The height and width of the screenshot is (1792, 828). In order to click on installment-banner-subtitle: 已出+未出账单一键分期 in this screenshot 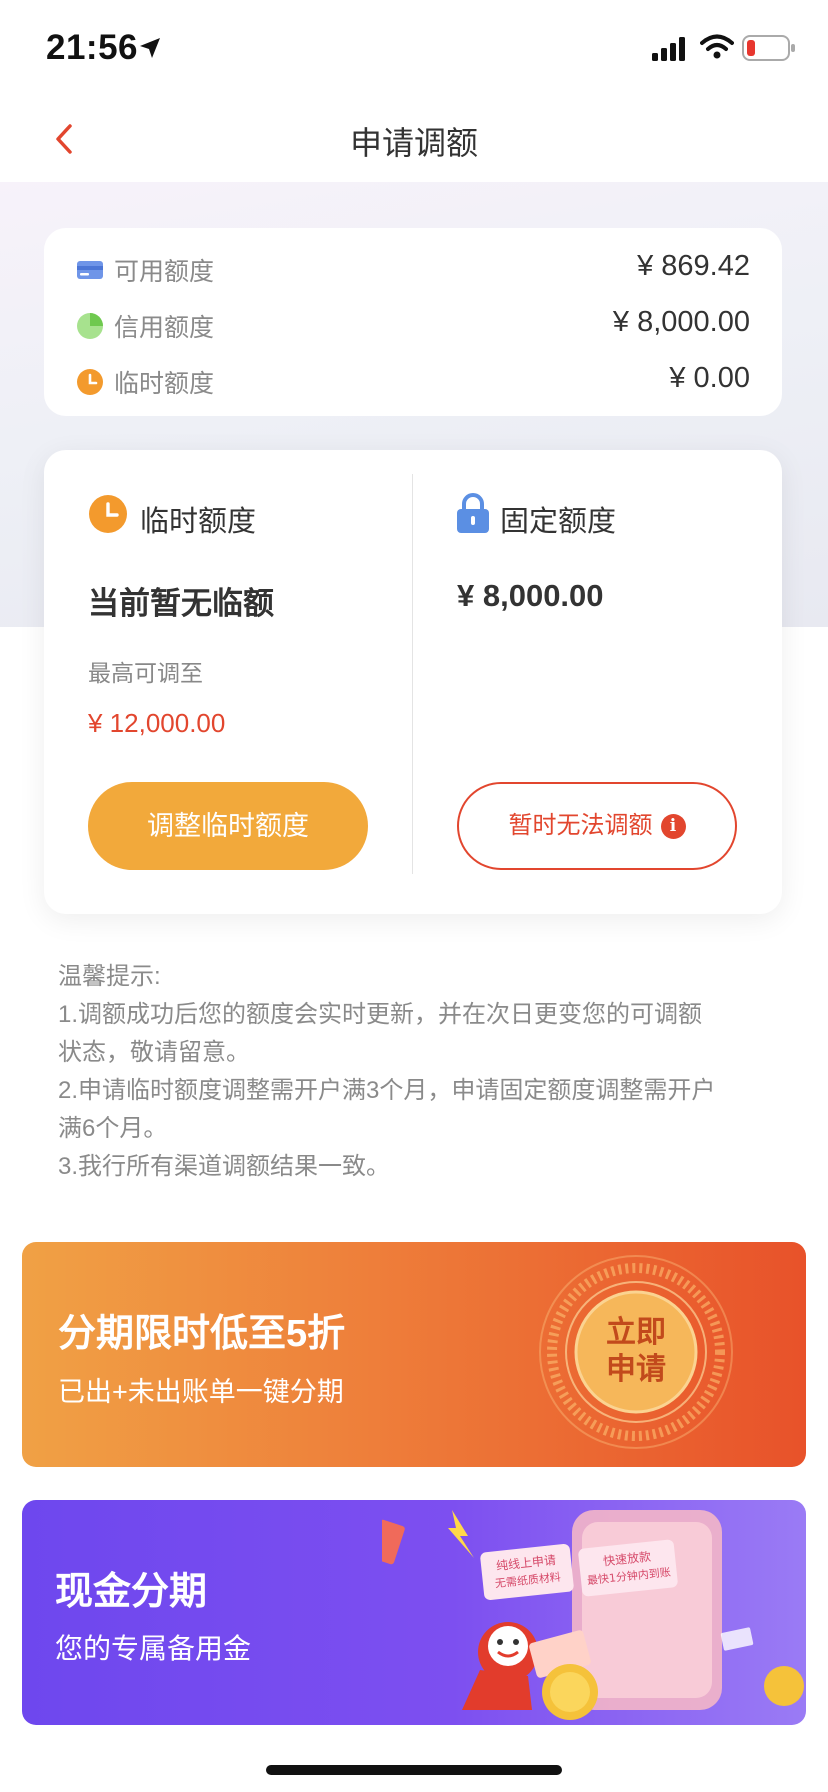, I will do `click(201, 1392)`.